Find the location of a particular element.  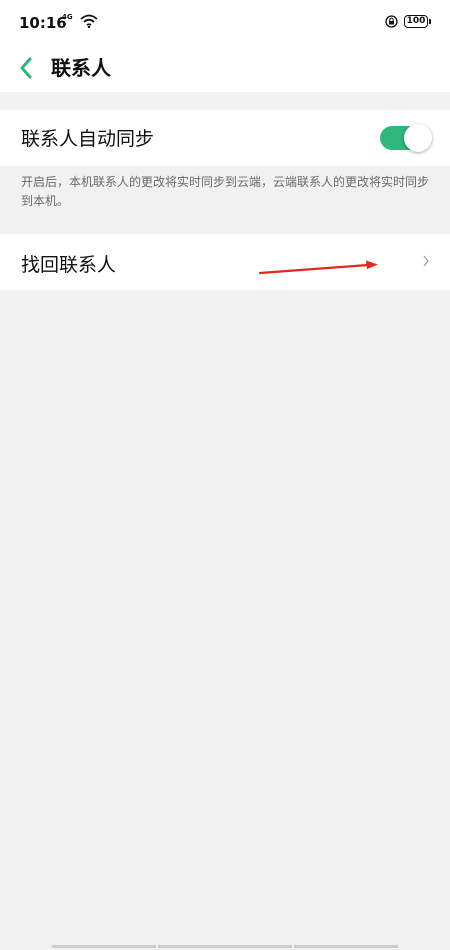

auto-sync-description: 开启后，本机联系人的更改将实时同步到云端，云端联系人的更改将实时同步到本机。 is located at coordinates (225, 191).